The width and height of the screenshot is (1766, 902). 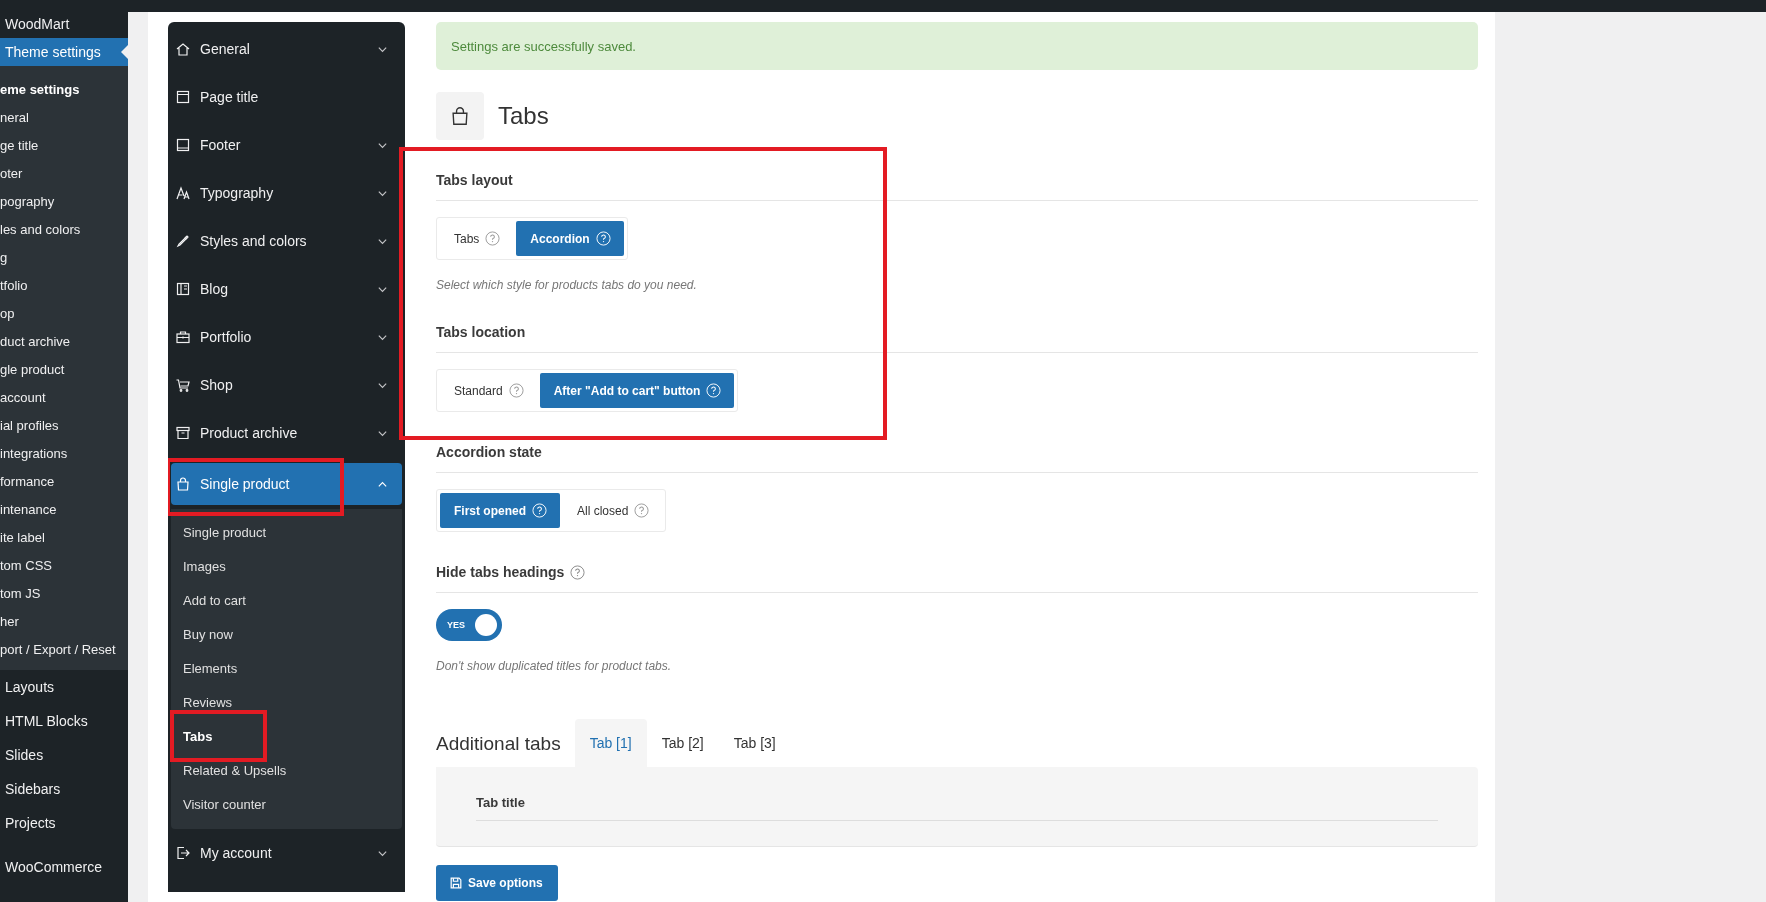 I want to click on cart-icon, so click(x=183, y=385).